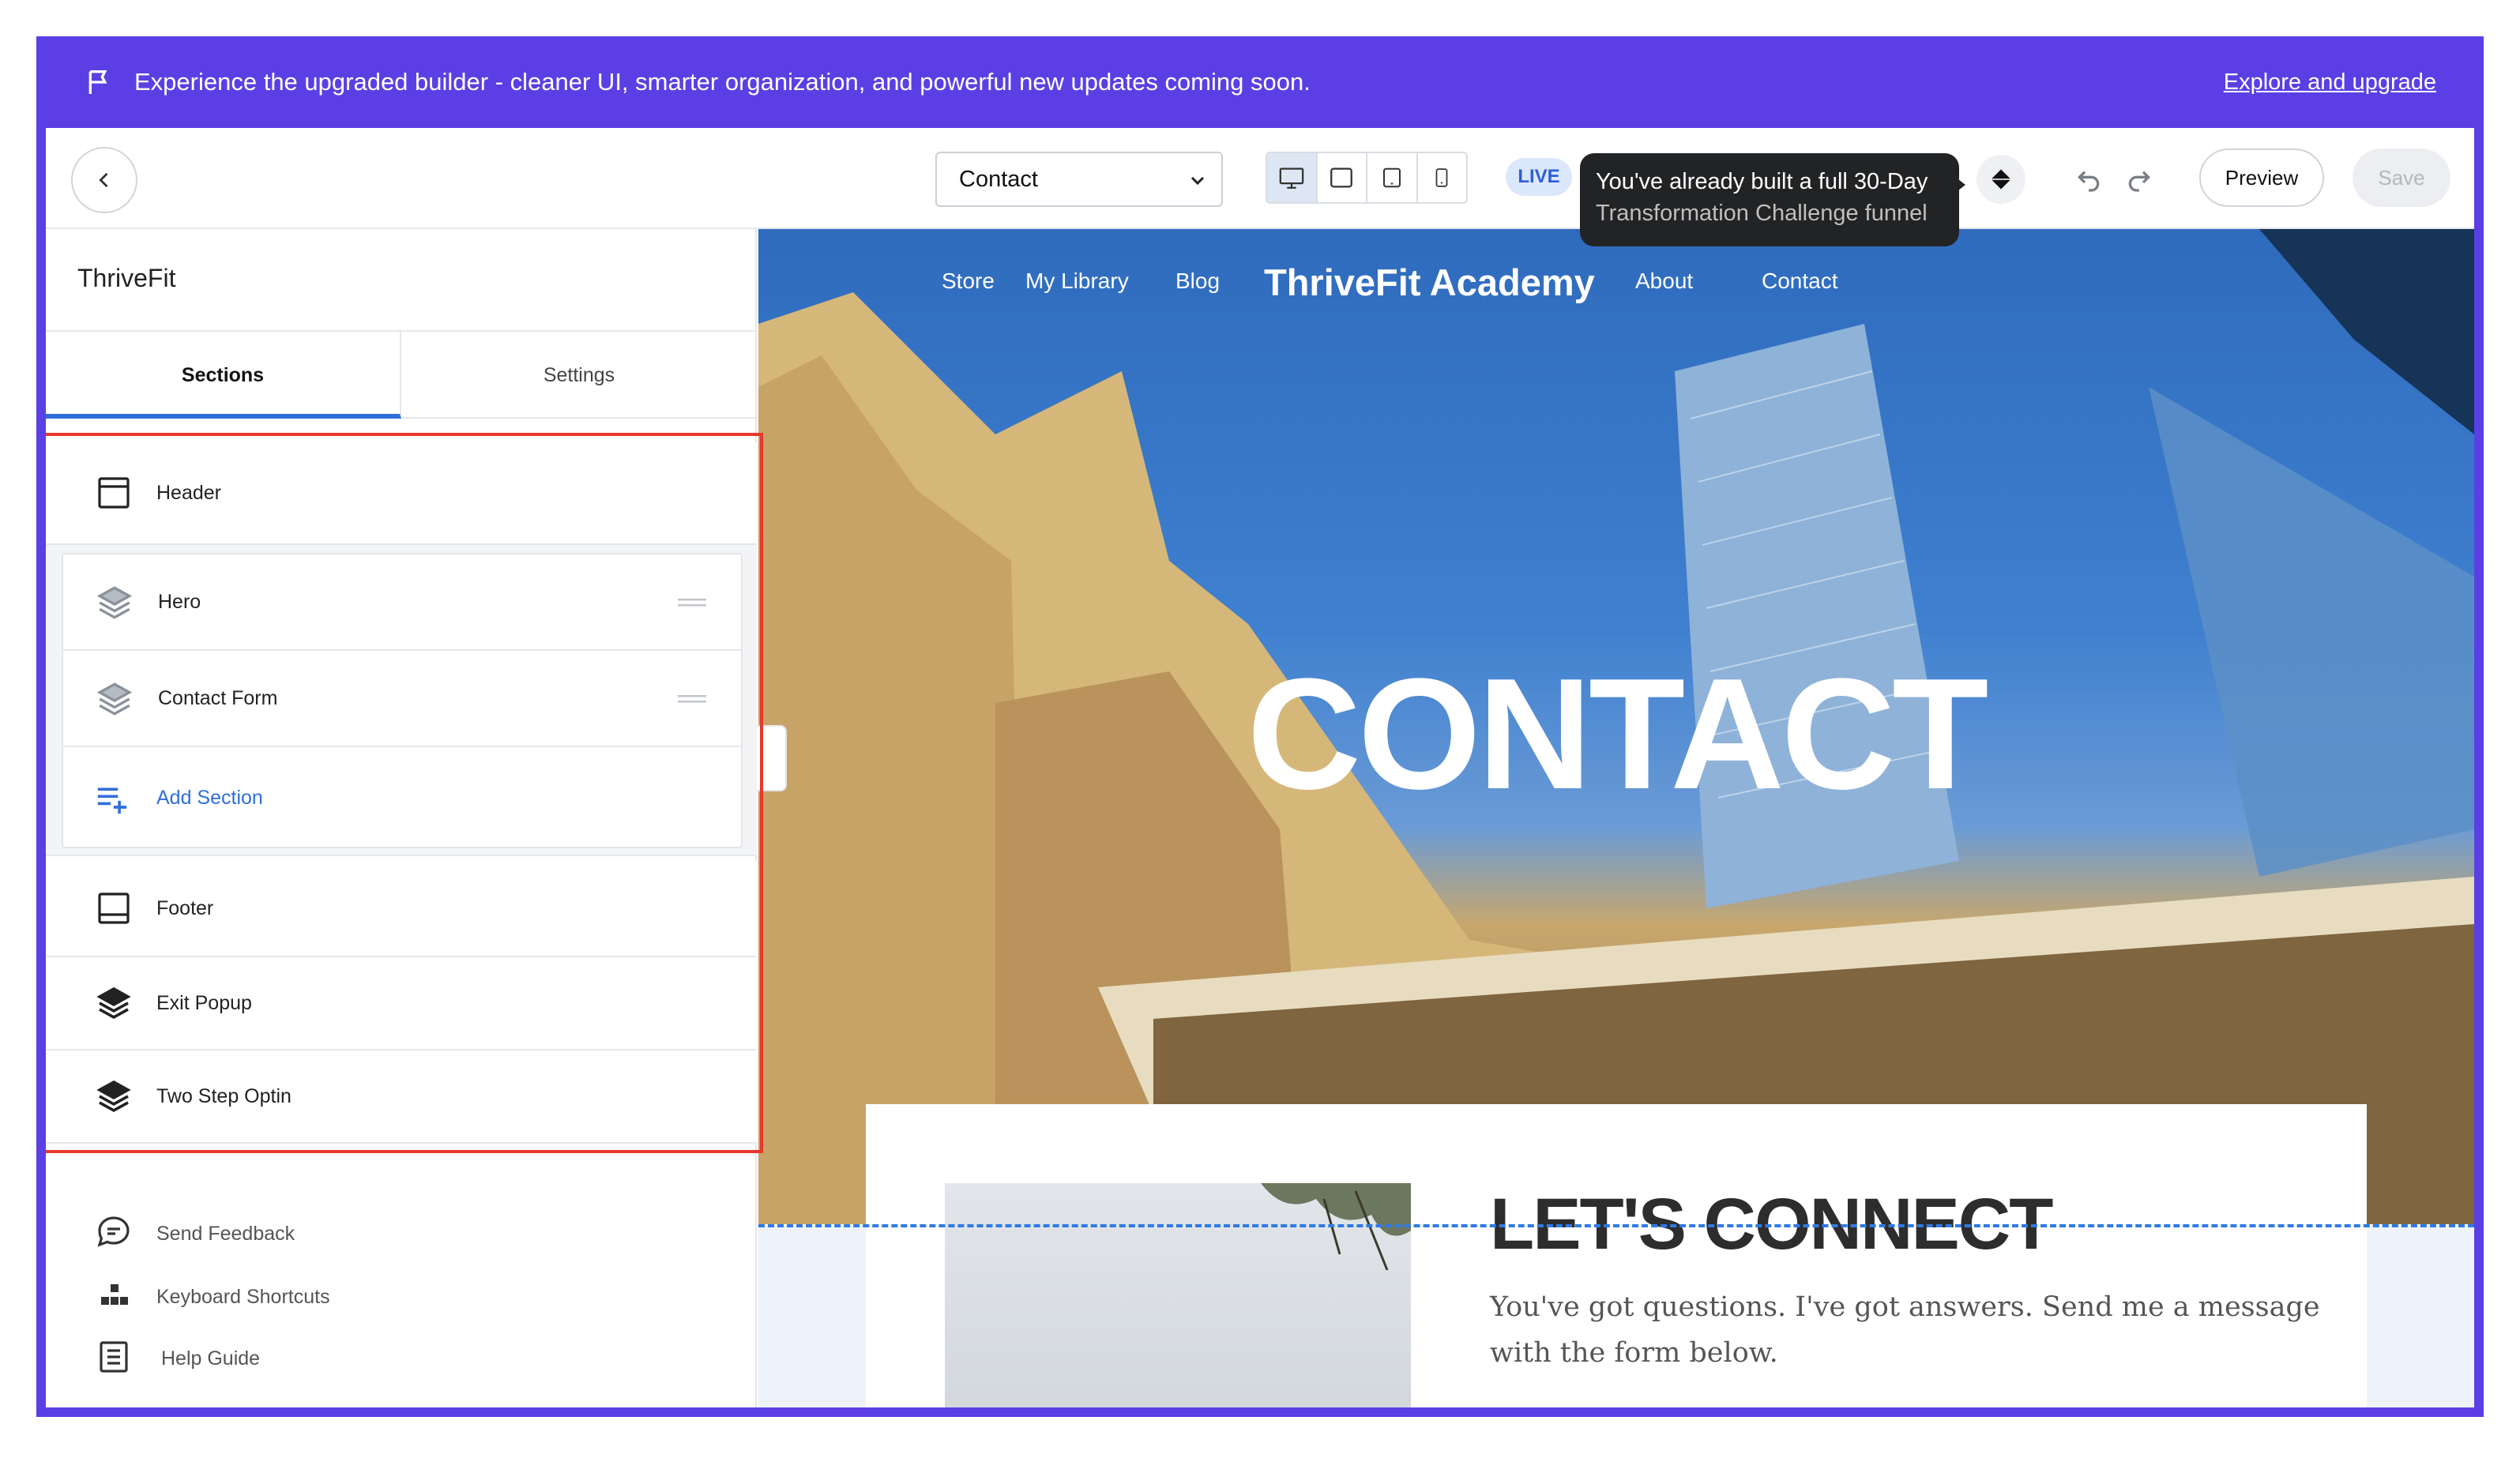 Image resolution: width=2520 pixels, height=1458 pixels. I want to click on tablet-landscape-icon, so click(1341, 177).